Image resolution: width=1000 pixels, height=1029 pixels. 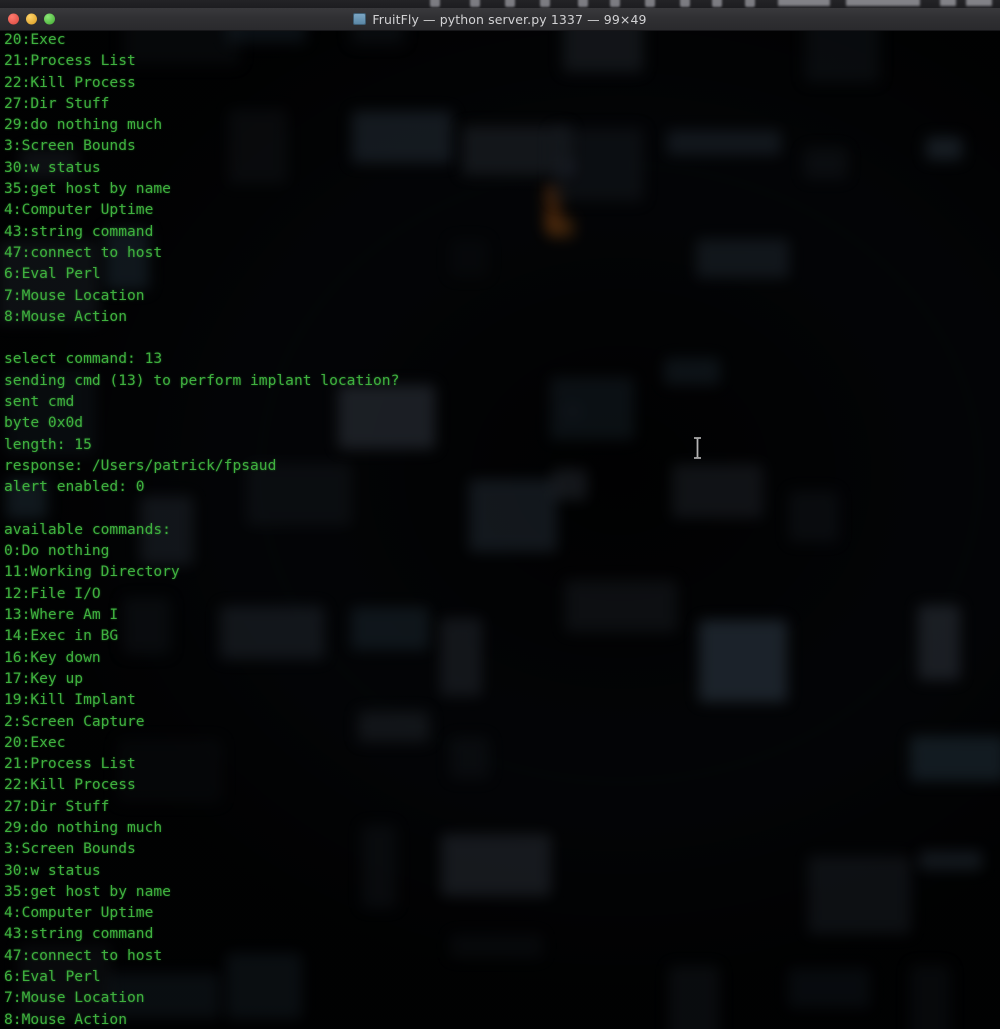 What do you see at coordinates (87, 529) in the screenshot?
I see `terminal-line: available commands:` at bounding box center [87, 529].